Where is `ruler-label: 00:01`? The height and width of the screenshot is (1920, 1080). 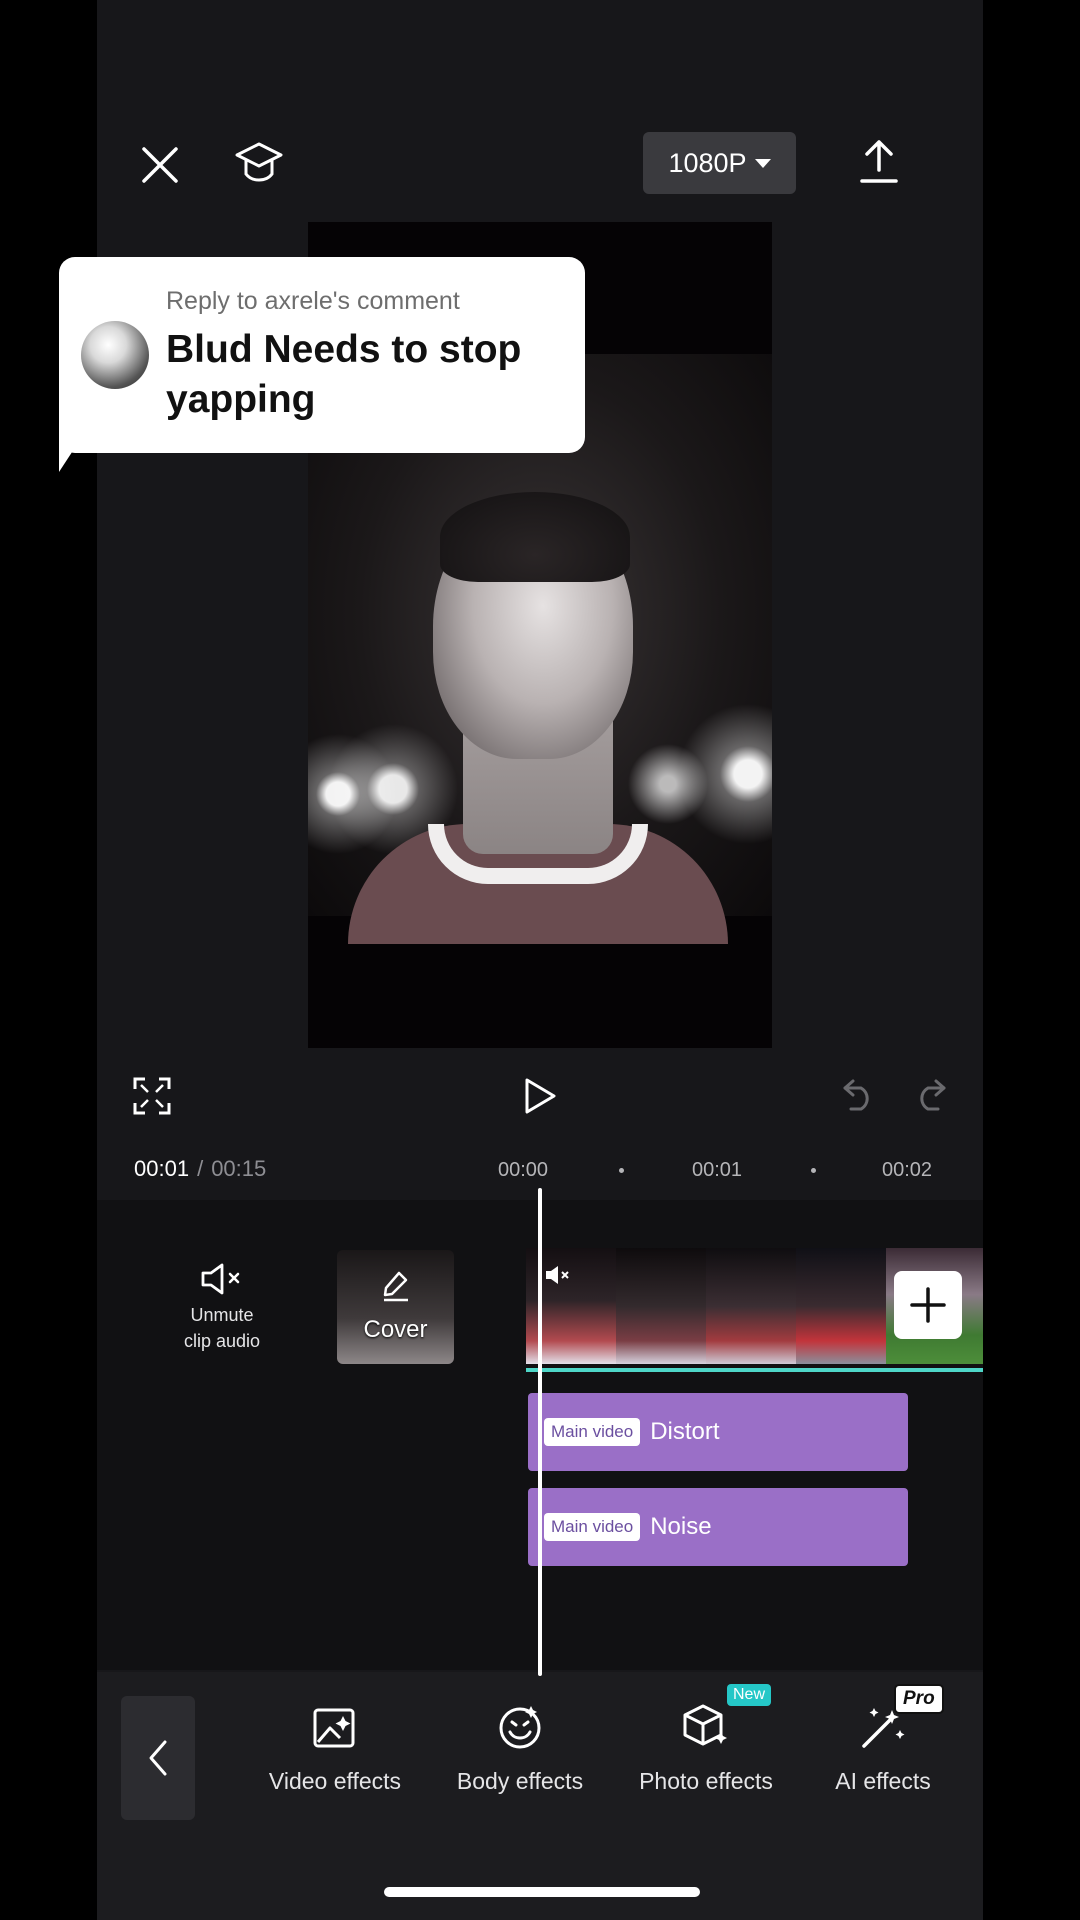
ruler-label: 00:01 is located at coordinates (717, 1170).